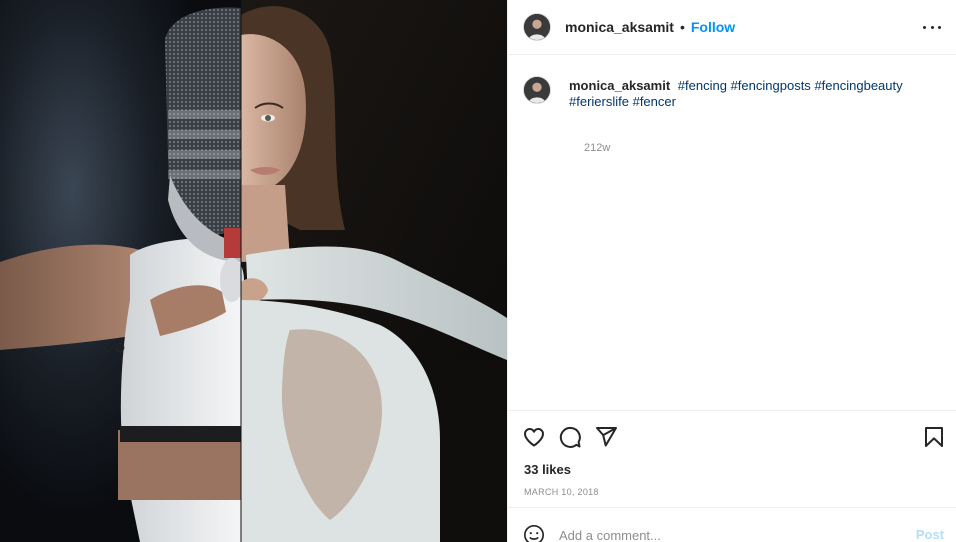 The image size is (956, 542). I want to click on bookmark-icon, so click(934, 437).